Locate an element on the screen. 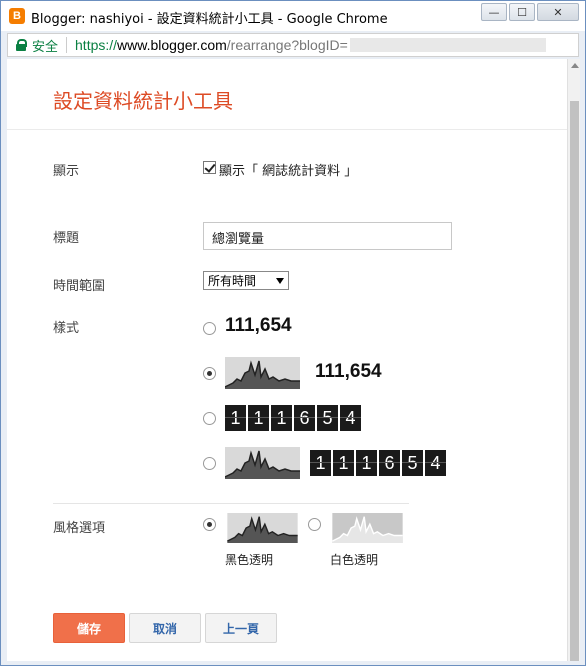  theme-light-caption: 白色透明 is located at coordinates (354, 560).